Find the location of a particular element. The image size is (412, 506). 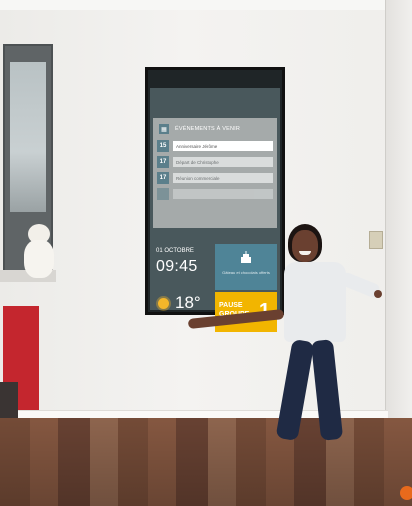

event-text: Anniversaire Jérôme is located at coordinates (223, 146).